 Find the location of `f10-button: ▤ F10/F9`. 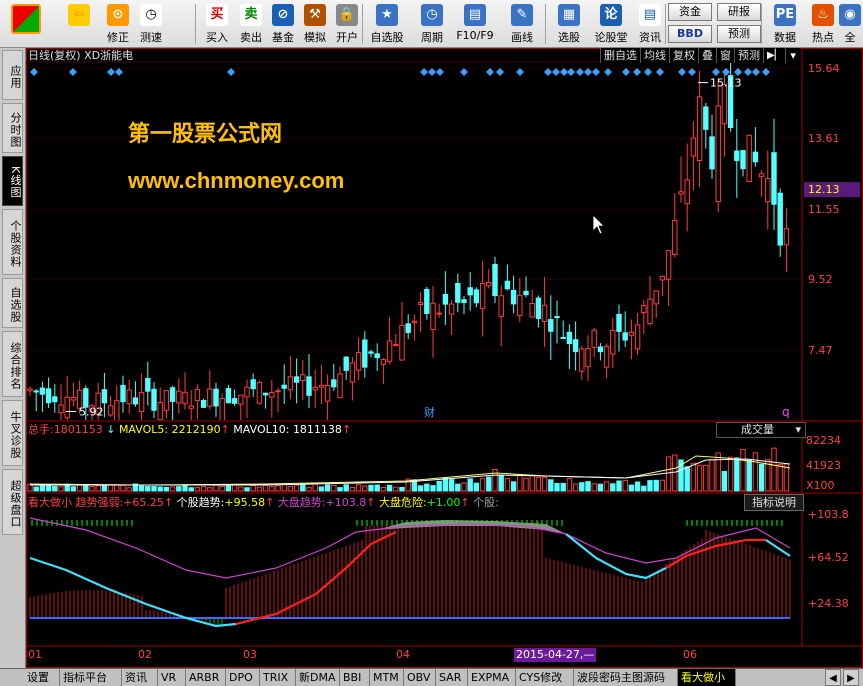

f10-button: ▤ F10/F9 is located at coordinates (475, 24).